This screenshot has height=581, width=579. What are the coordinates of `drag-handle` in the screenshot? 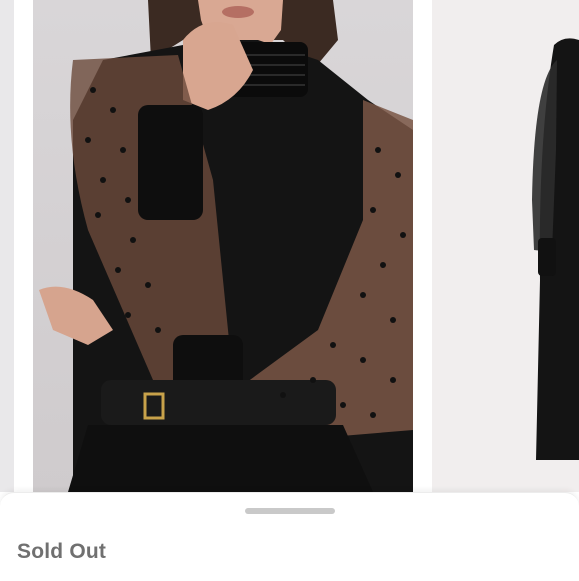 It's located at (290, 511).